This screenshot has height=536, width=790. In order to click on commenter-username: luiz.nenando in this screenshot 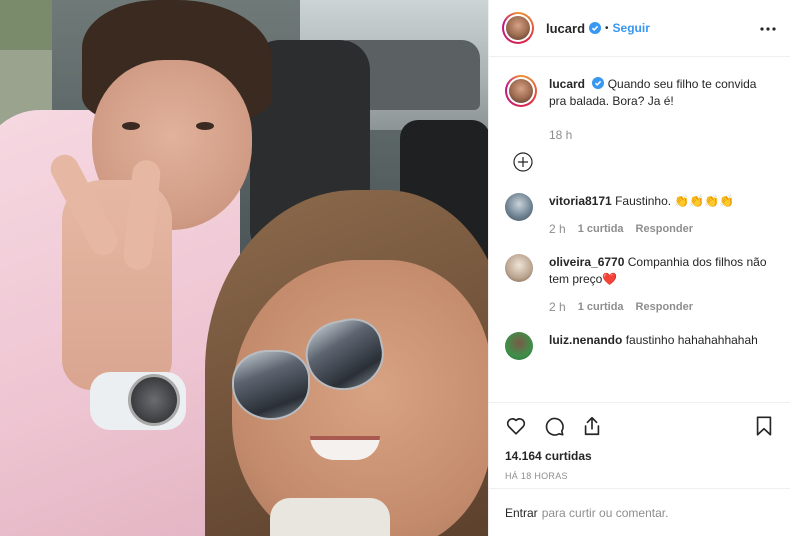, I will do `click(585, 340)`.